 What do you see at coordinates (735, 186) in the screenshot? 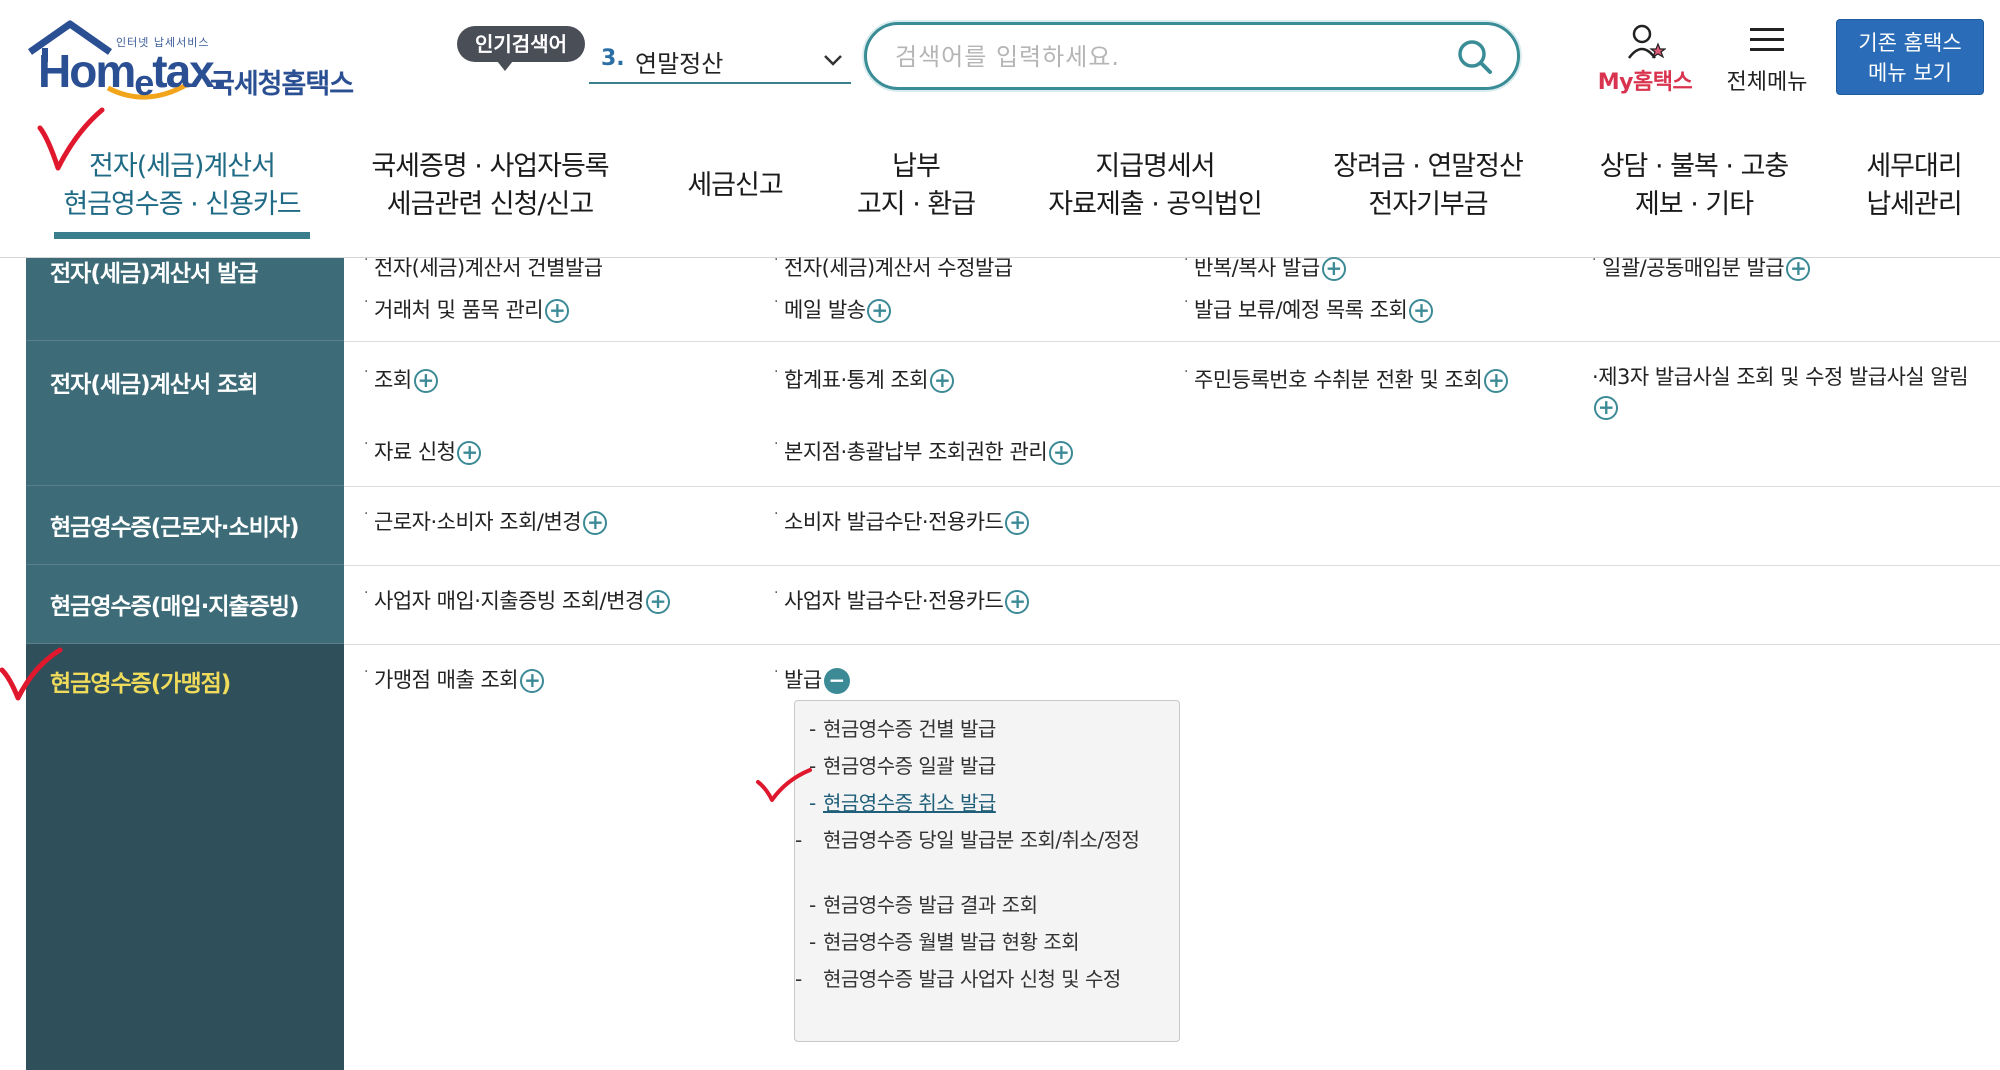
I see `nav-tab-tax-report: 세금신고` at bounding box center [735, 186].